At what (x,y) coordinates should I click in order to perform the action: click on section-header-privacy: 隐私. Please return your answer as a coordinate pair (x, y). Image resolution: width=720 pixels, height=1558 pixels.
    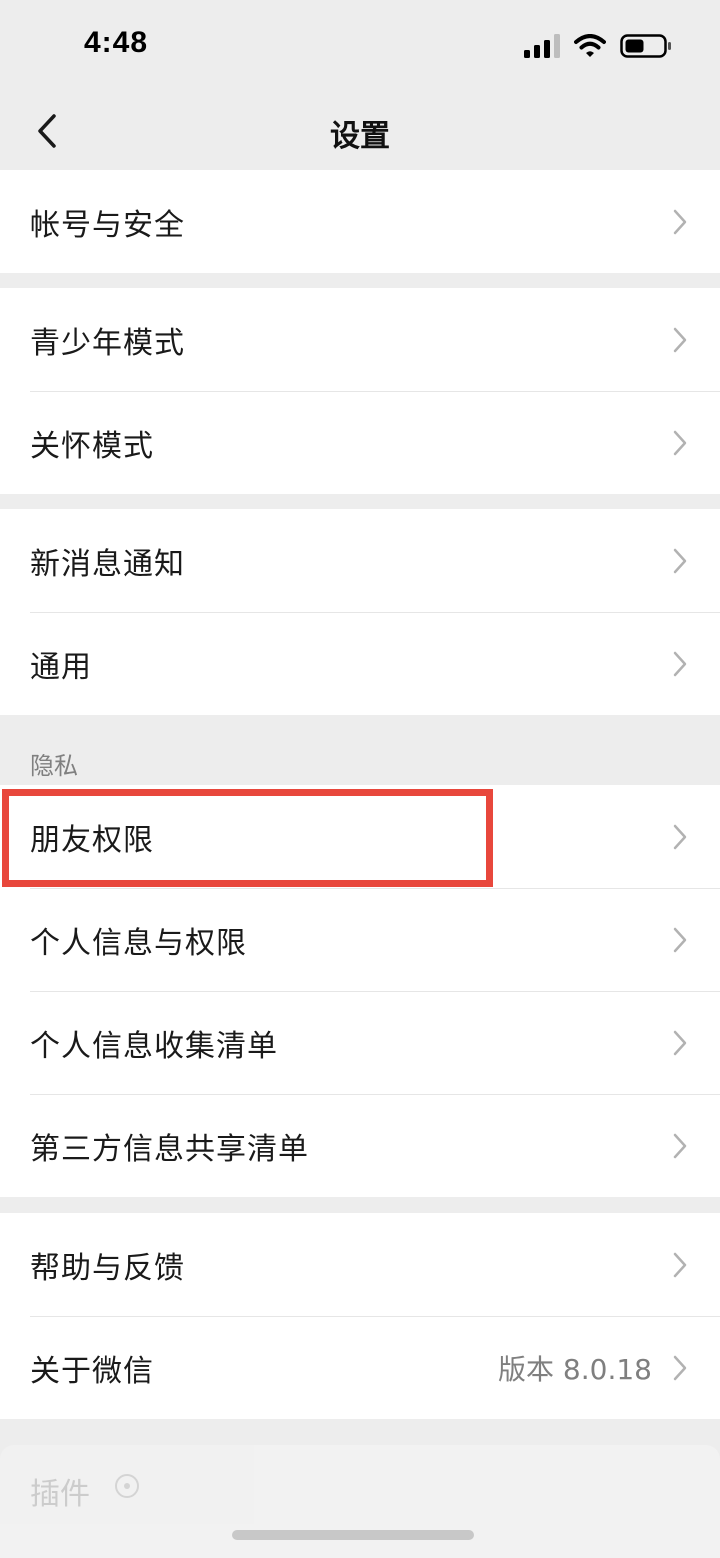
    Looking at the image, I should click on (54, 766).